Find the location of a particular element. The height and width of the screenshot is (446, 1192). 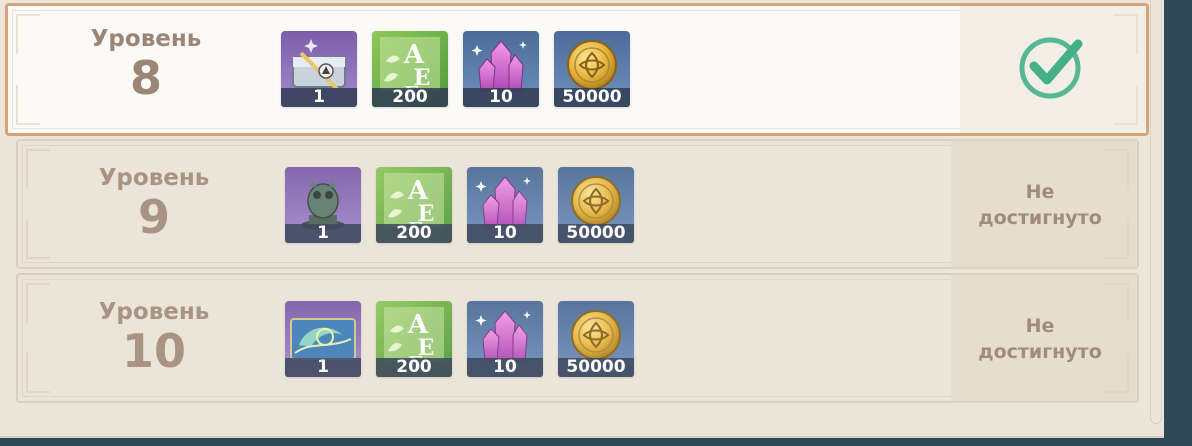

level-number: 9 is located at coordinates (153, 217).